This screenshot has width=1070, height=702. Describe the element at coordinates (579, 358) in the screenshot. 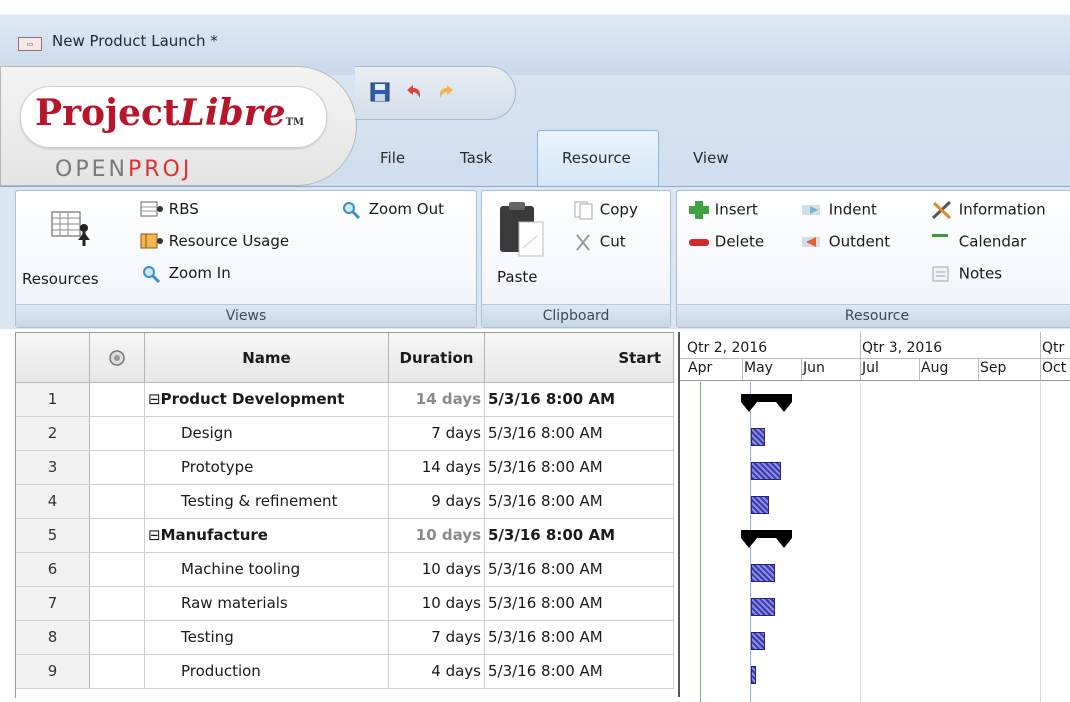

I see `start-header: Start` at that location.